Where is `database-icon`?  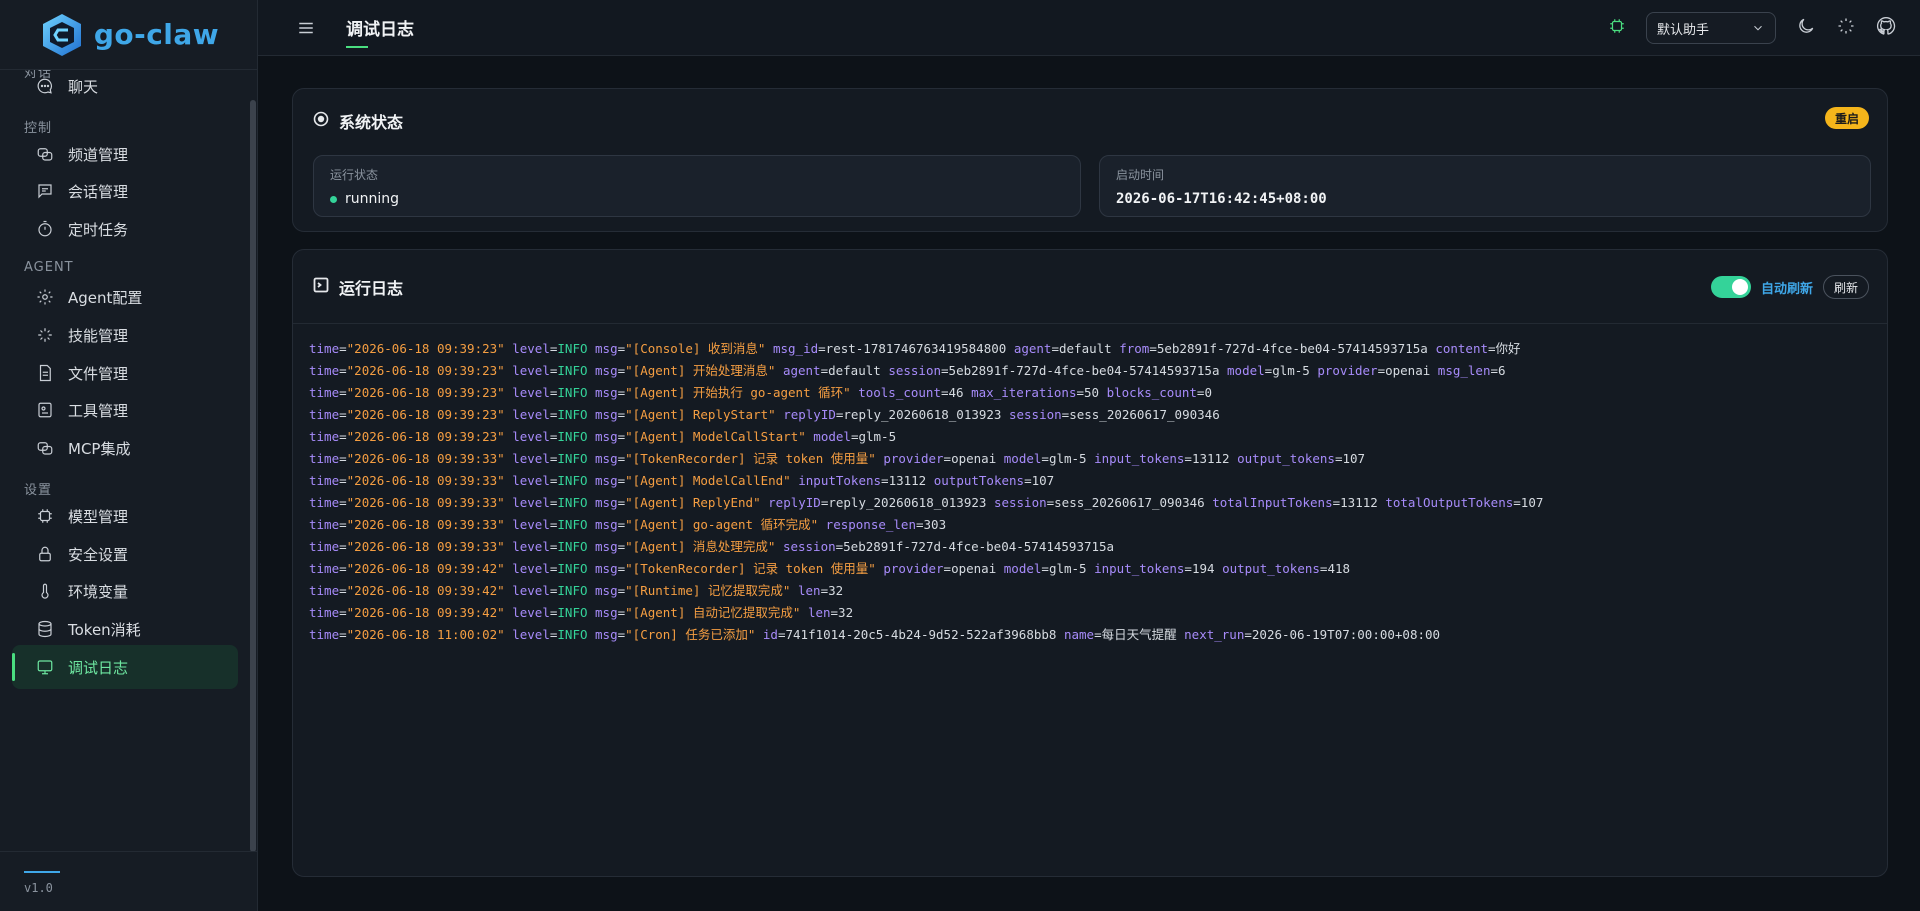 database-icon is located at coordinates (45, 629).